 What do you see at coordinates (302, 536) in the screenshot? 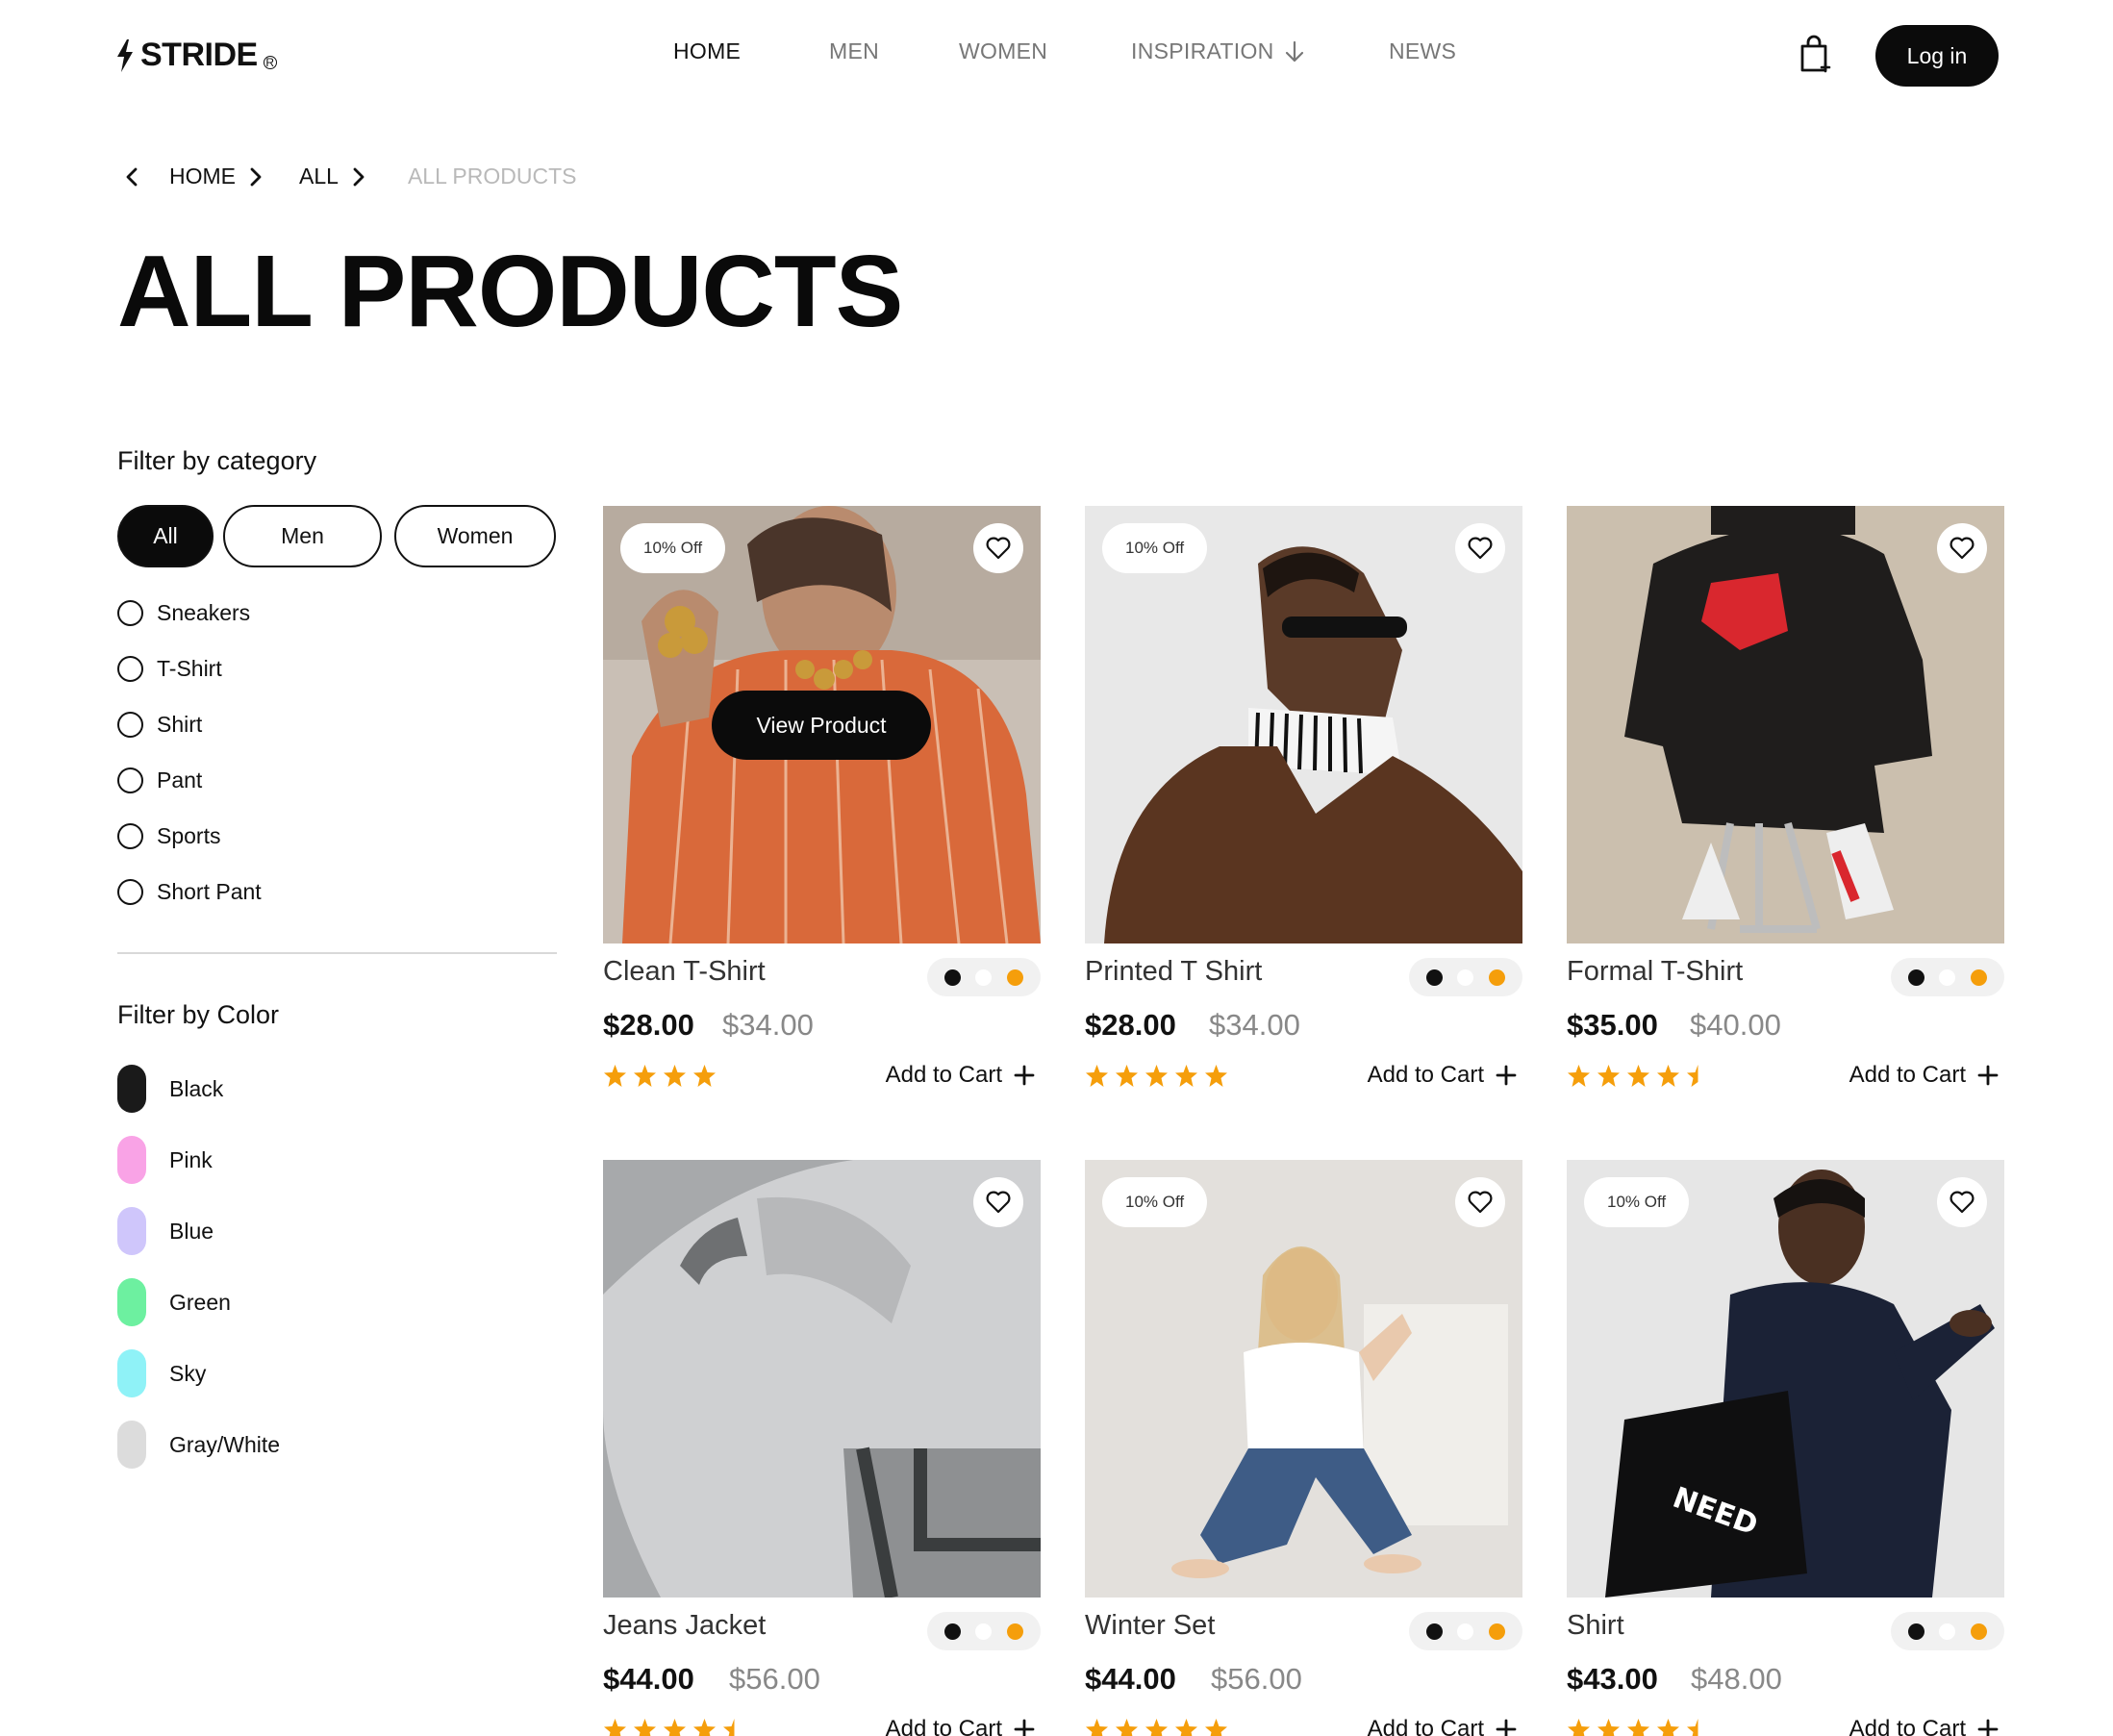
I see `filter-pill-men: Men` at bounding box center [302, 536].